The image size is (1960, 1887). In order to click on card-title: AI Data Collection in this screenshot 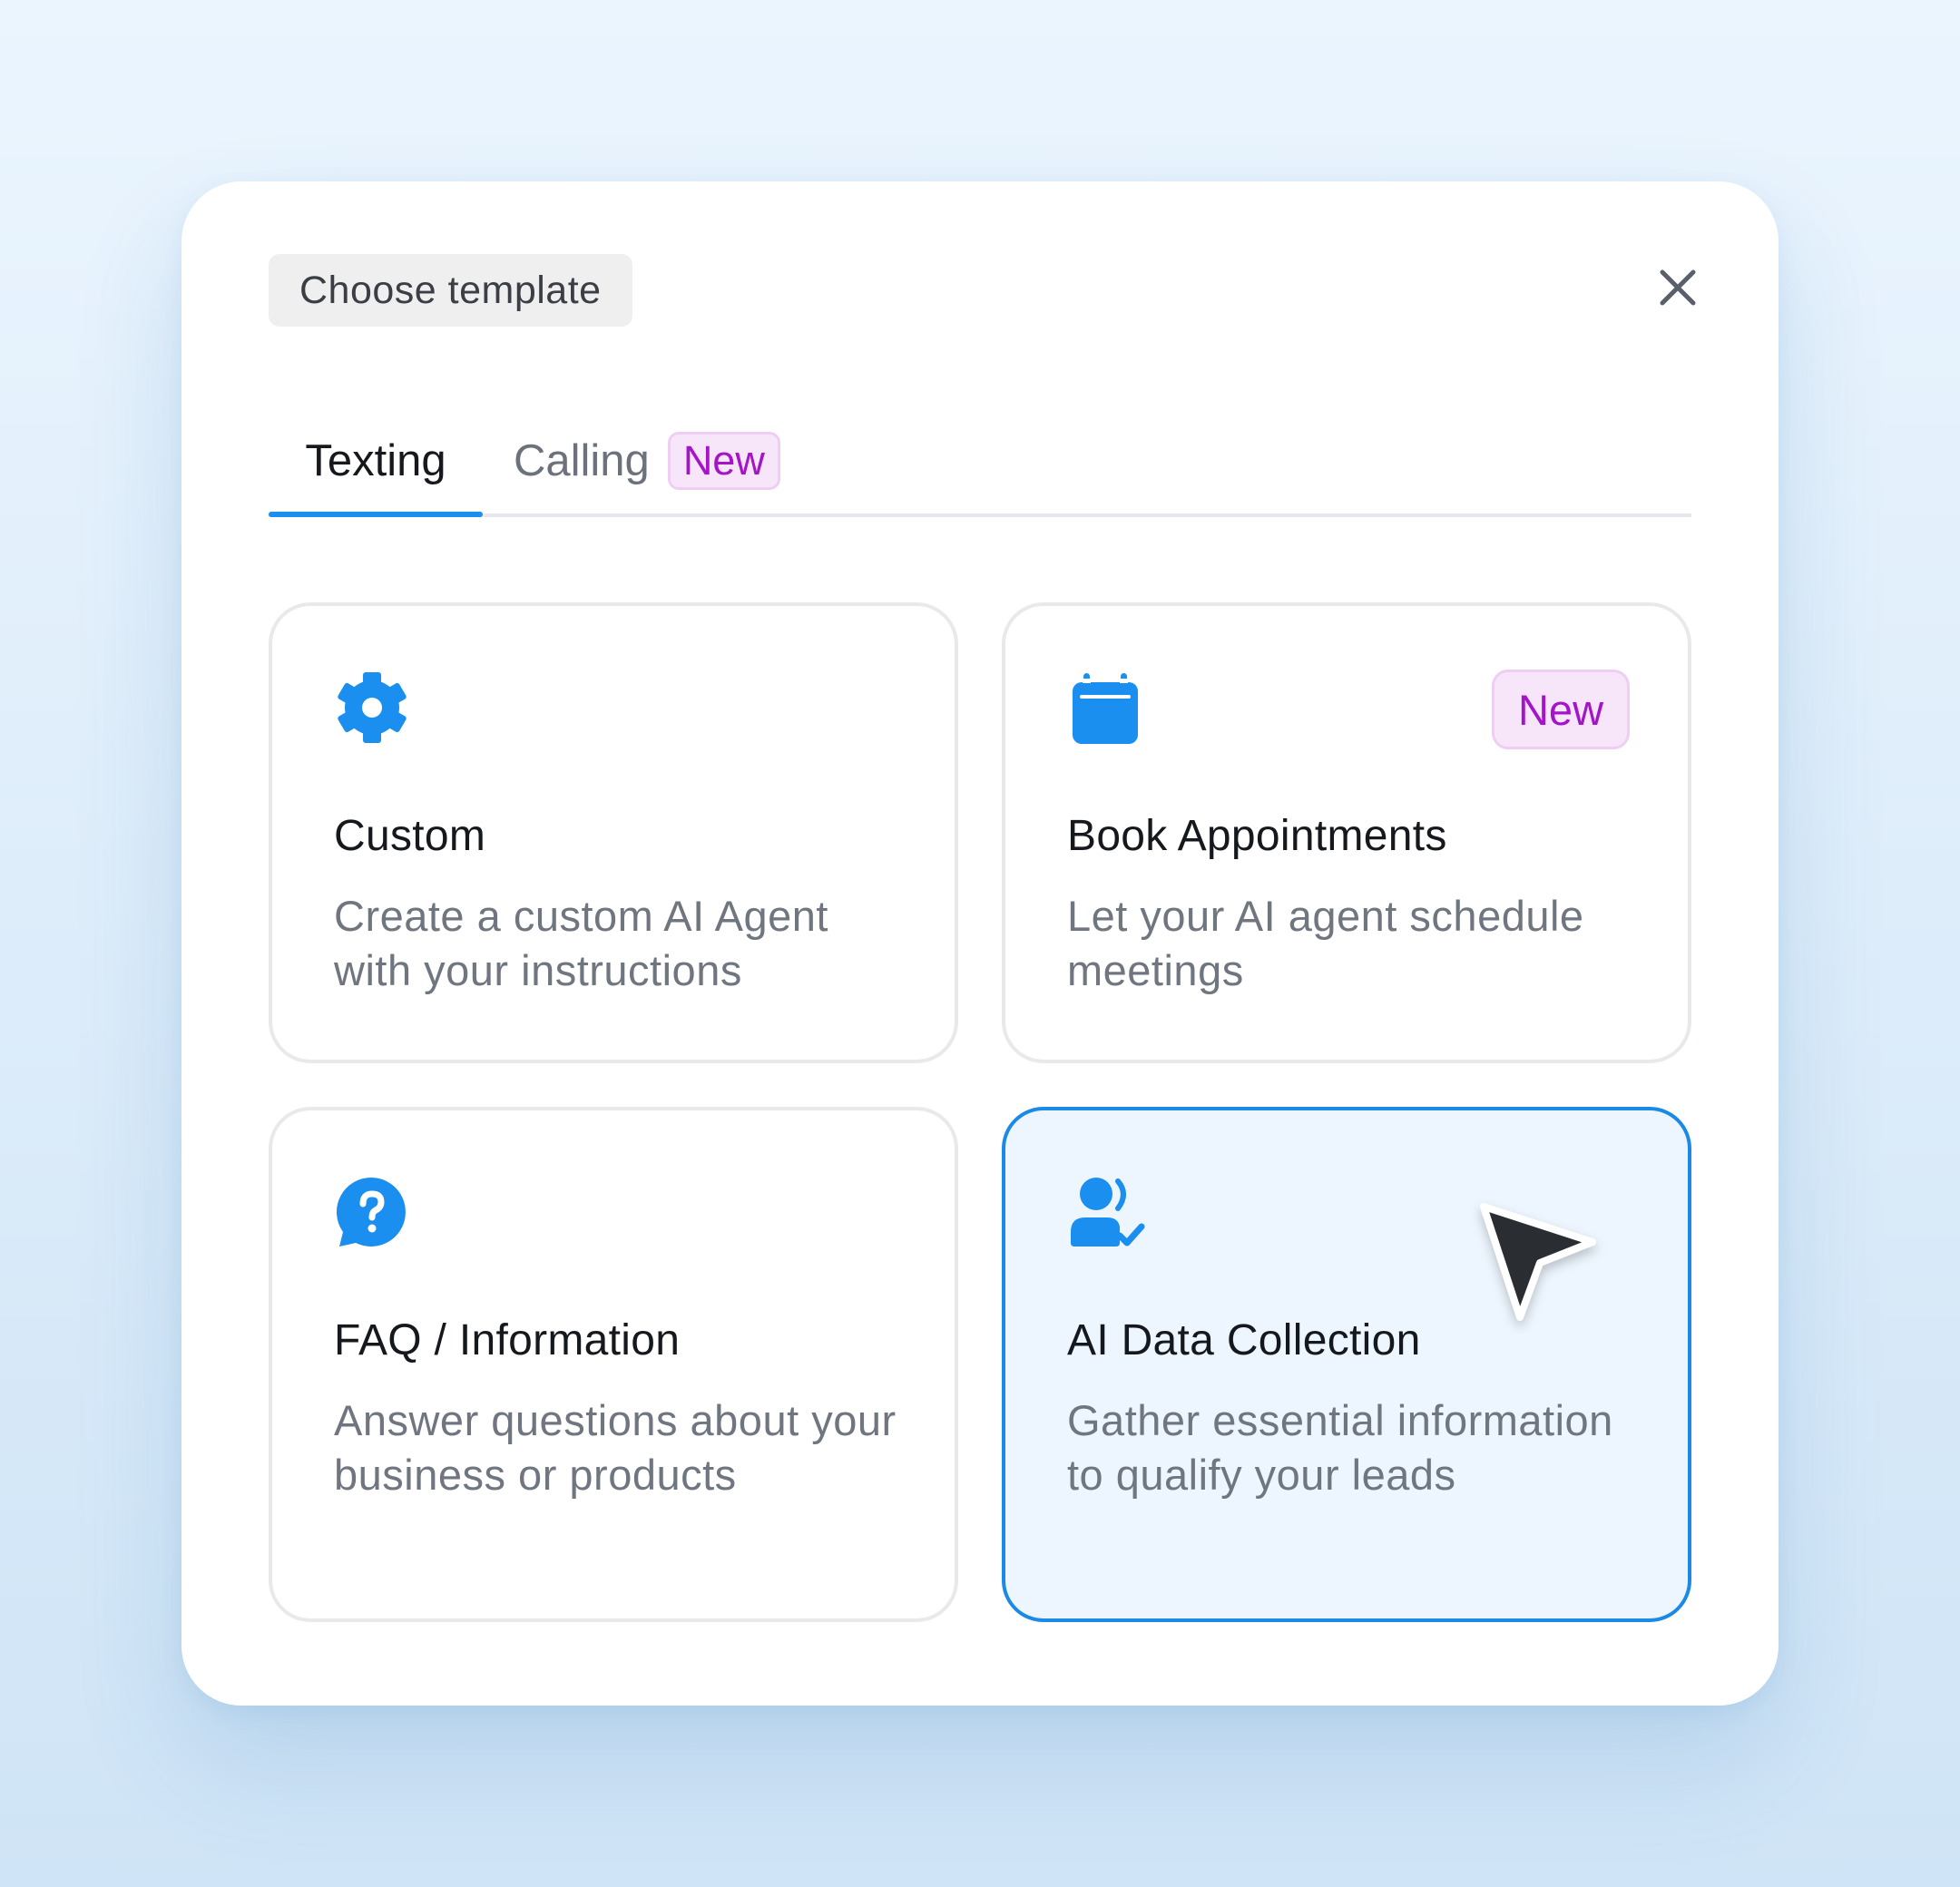, I will do `click(1244, 1340)`.